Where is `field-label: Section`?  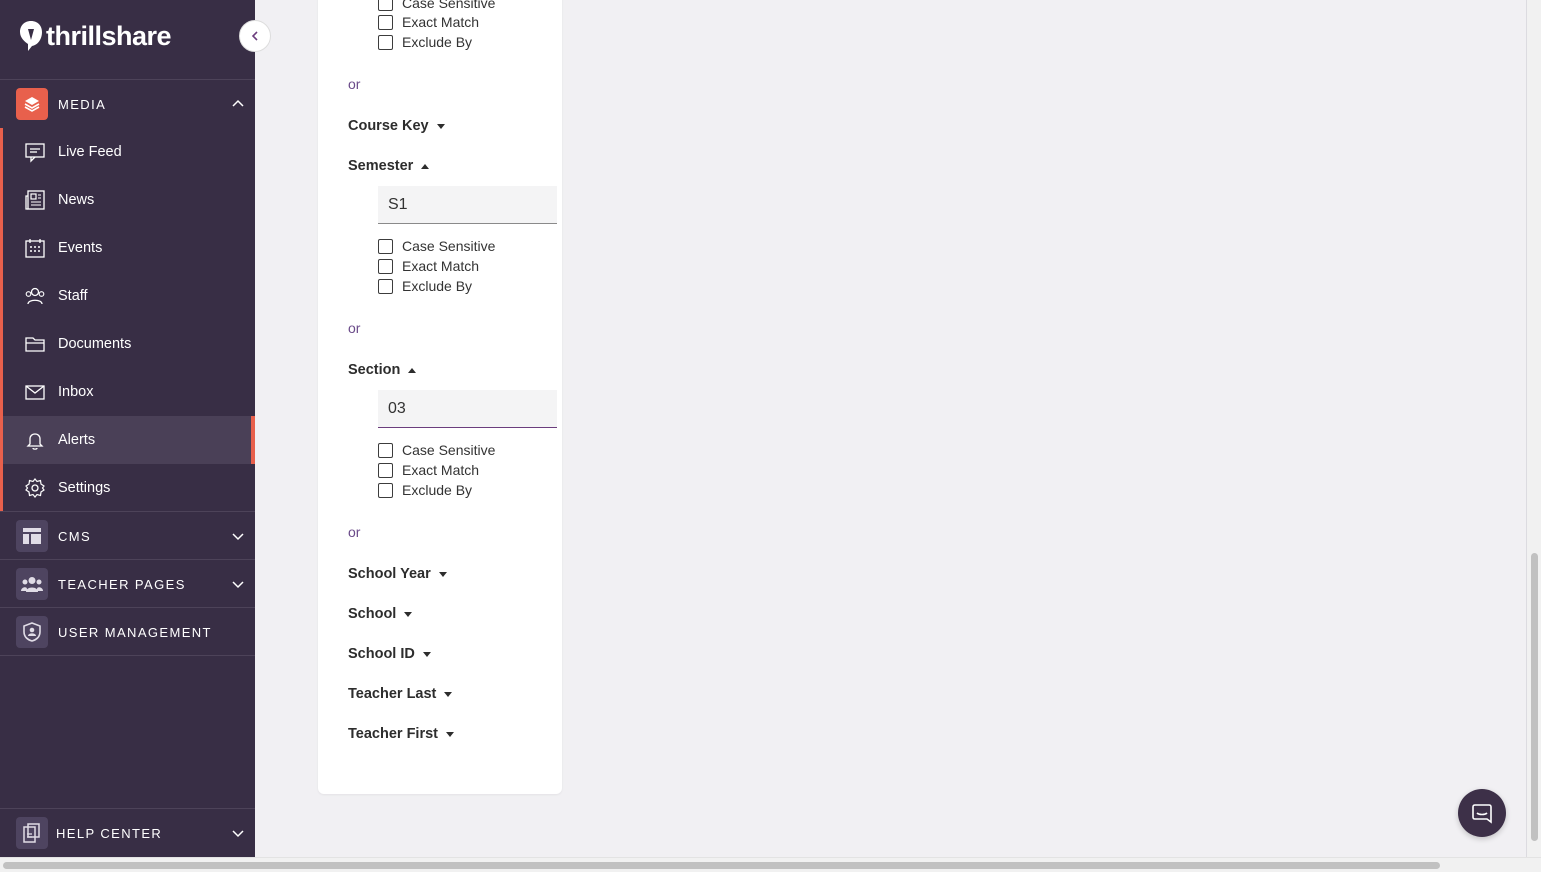 field-label: Section is located at coordinates (374, 370).